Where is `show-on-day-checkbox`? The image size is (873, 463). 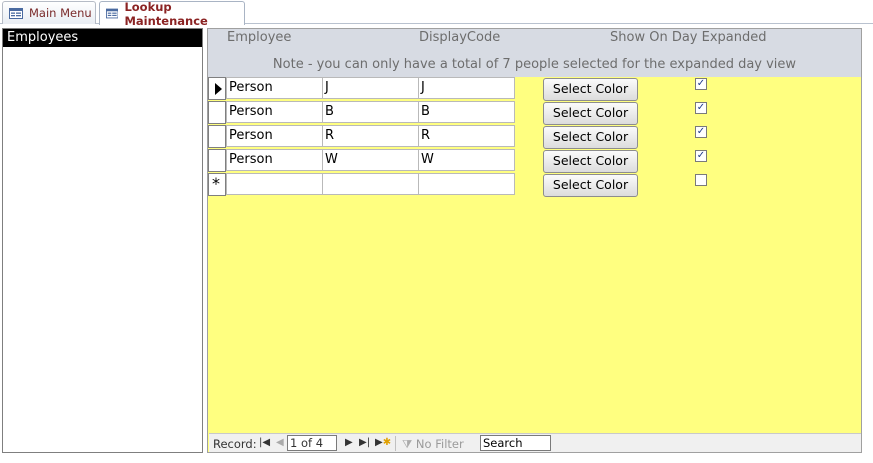 show-on-day-checkbox is located at coordinates (701, 180).